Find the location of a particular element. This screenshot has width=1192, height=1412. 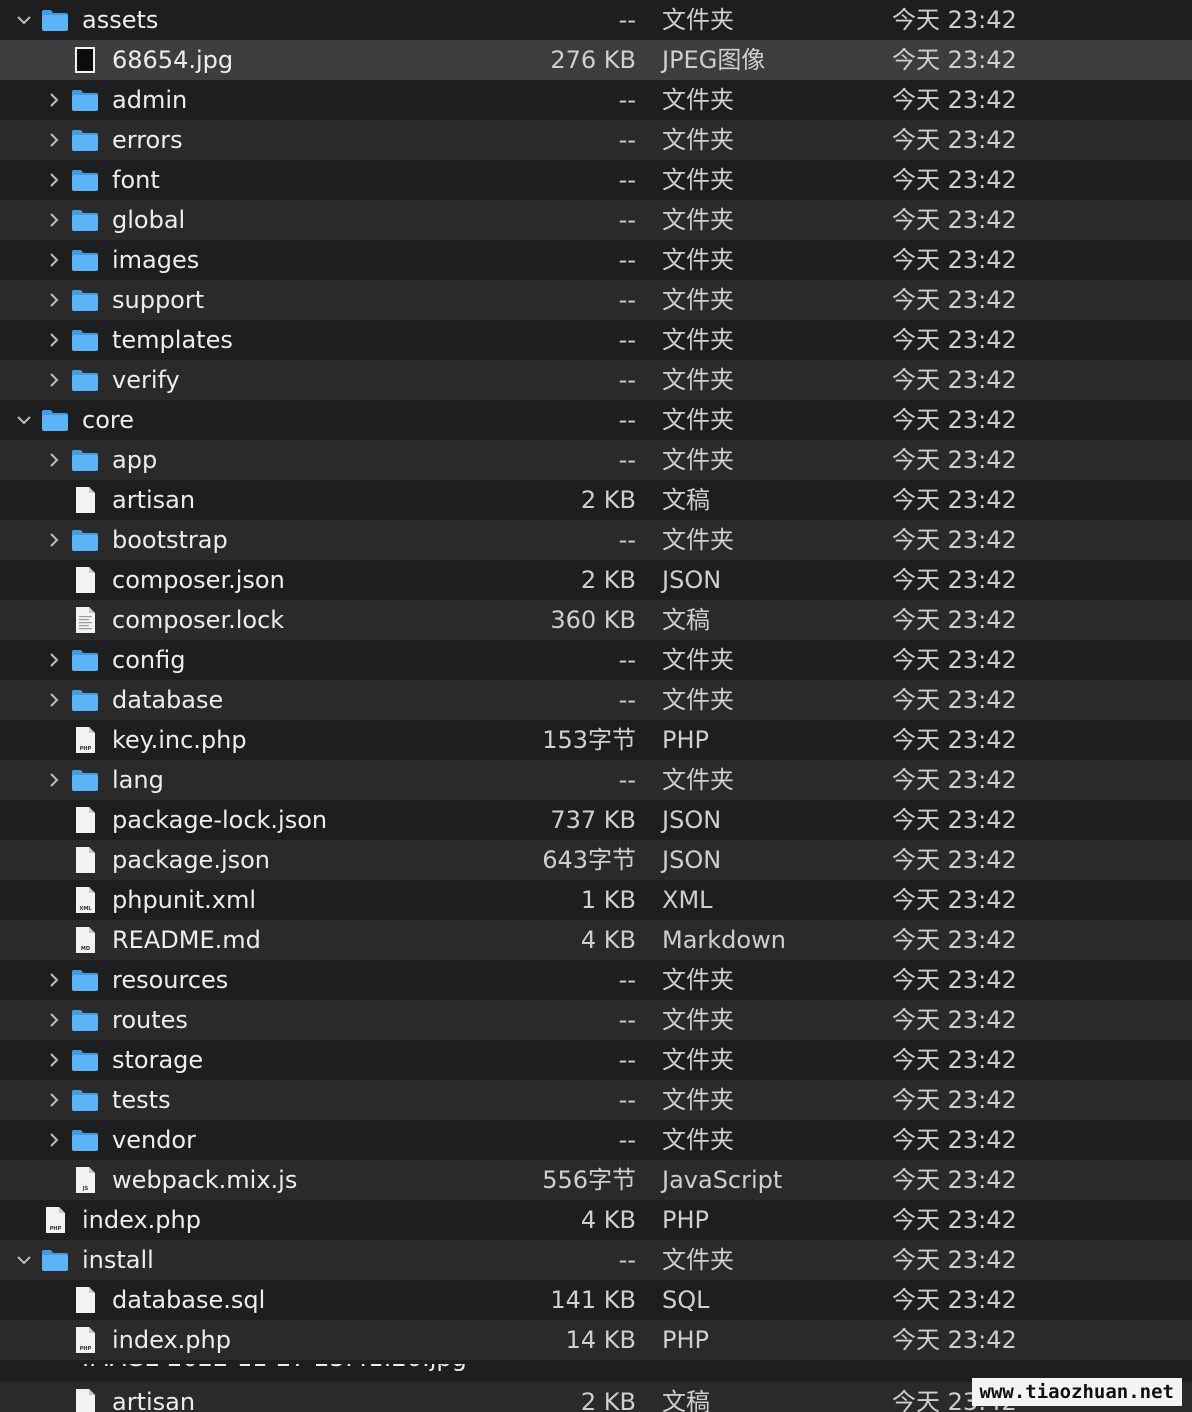

file-kind: Markdown is located at coordinates (724, 940).